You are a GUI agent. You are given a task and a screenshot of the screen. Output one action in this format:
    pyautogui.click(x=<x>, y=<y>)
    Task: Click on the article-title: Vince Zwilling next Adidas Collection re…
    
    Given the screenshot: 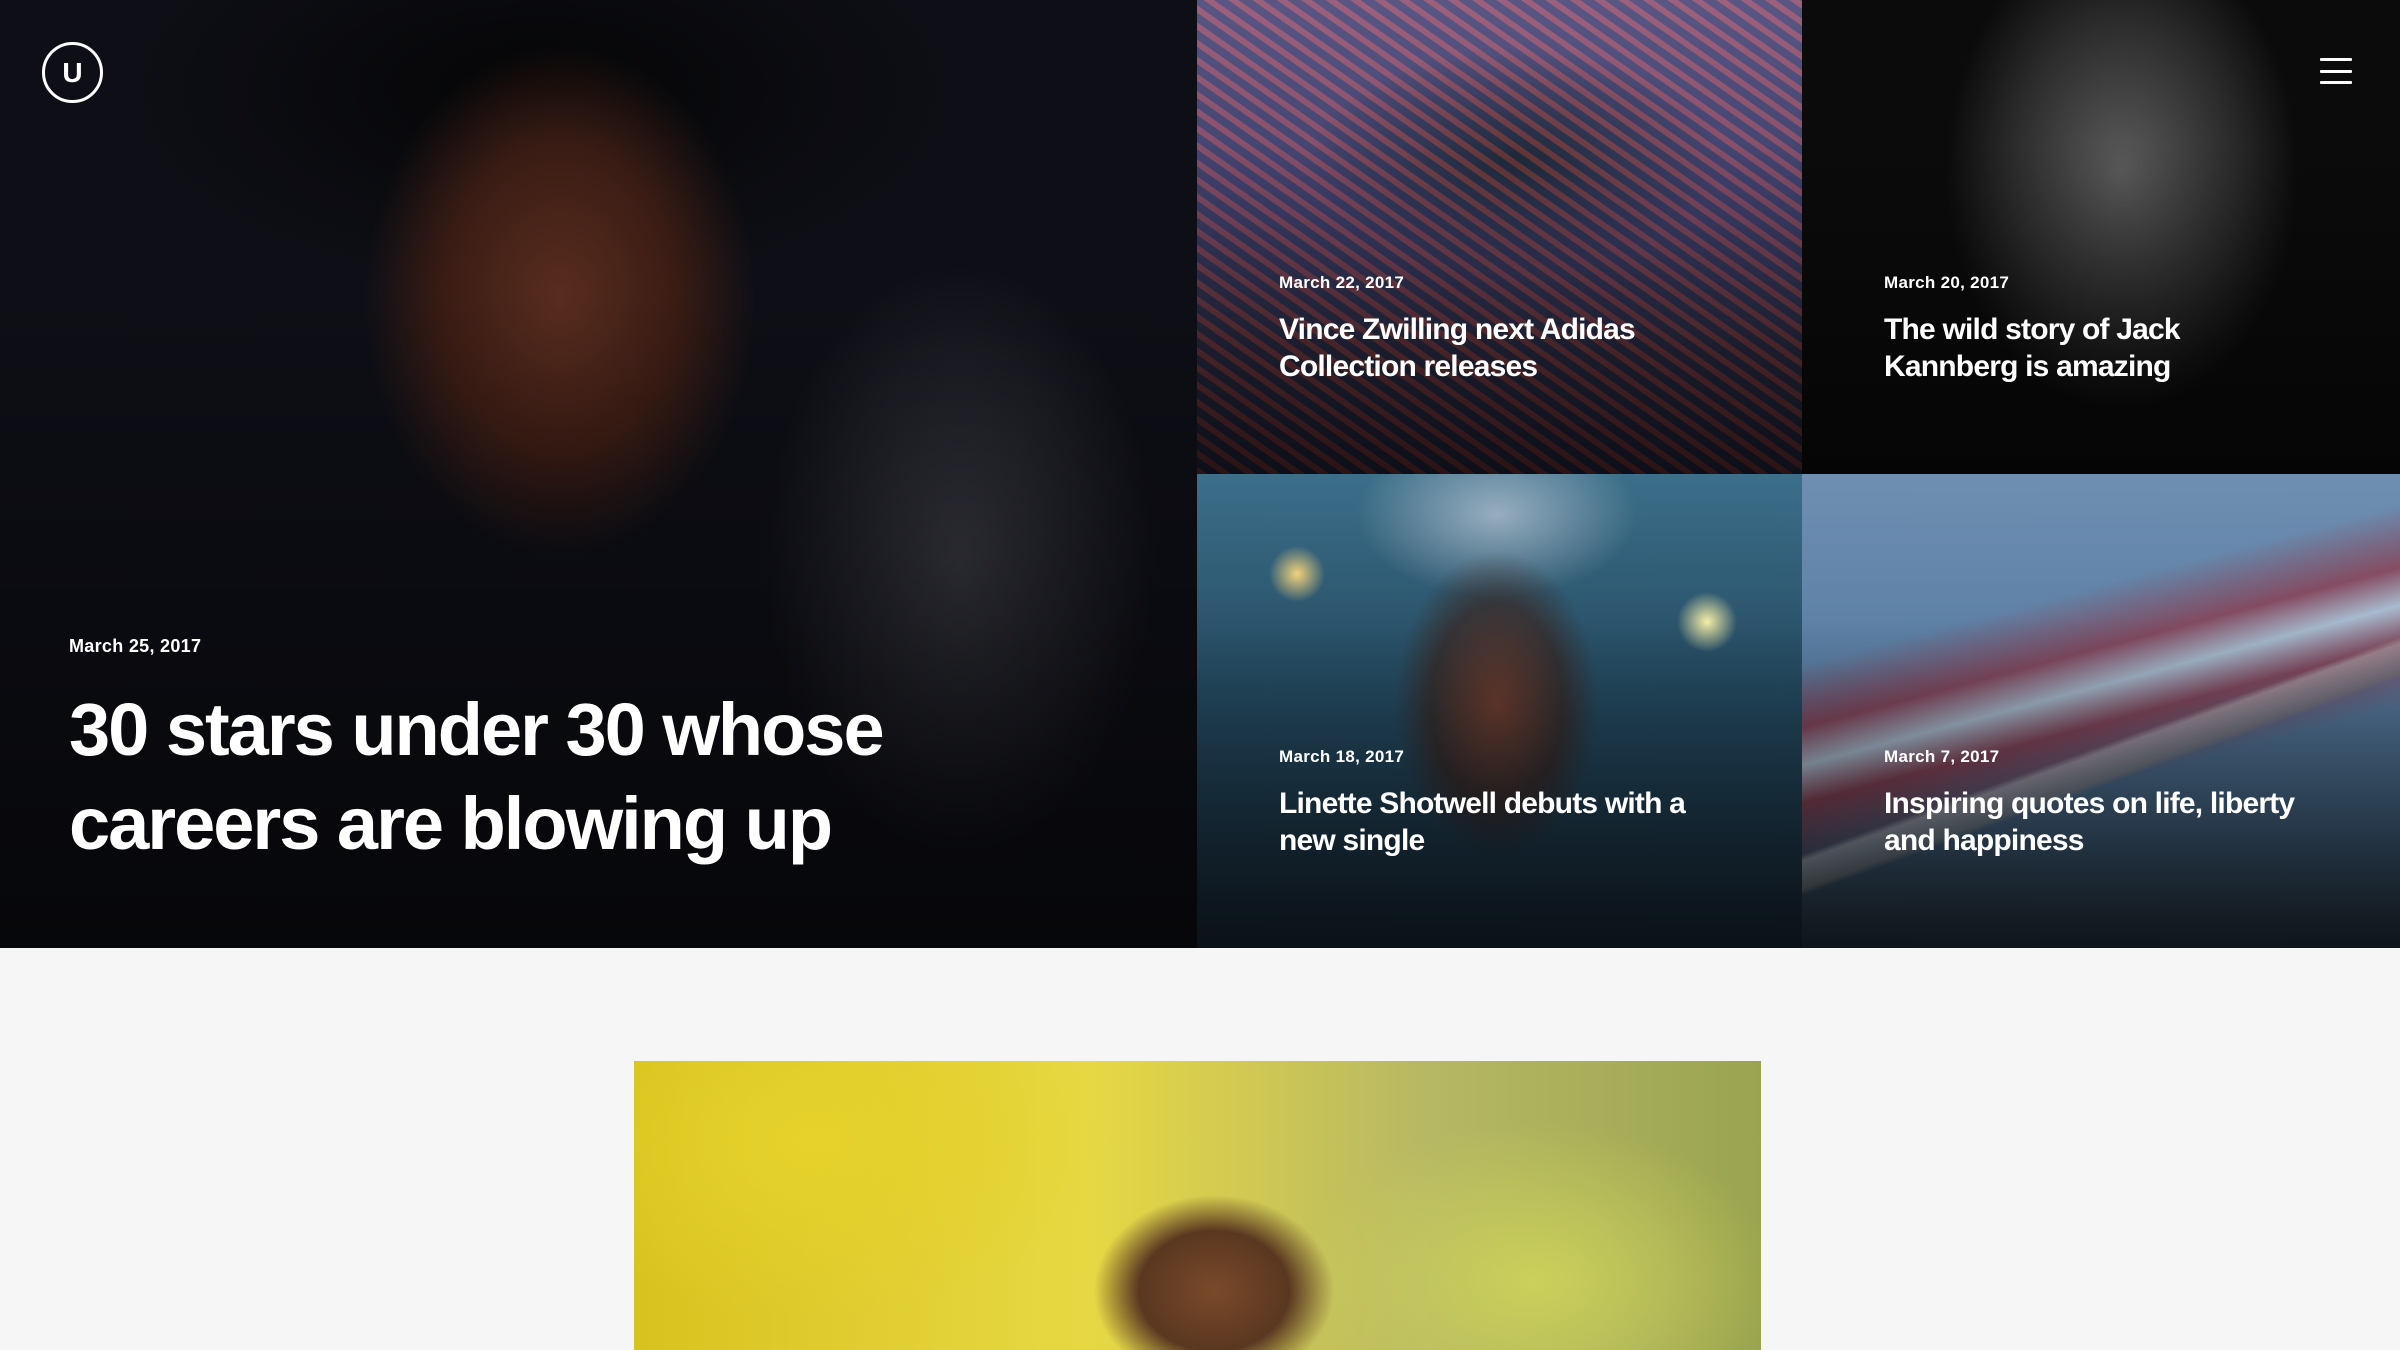 What is the action you would take?
    pyautogui.click(x=1489, y=348)
    